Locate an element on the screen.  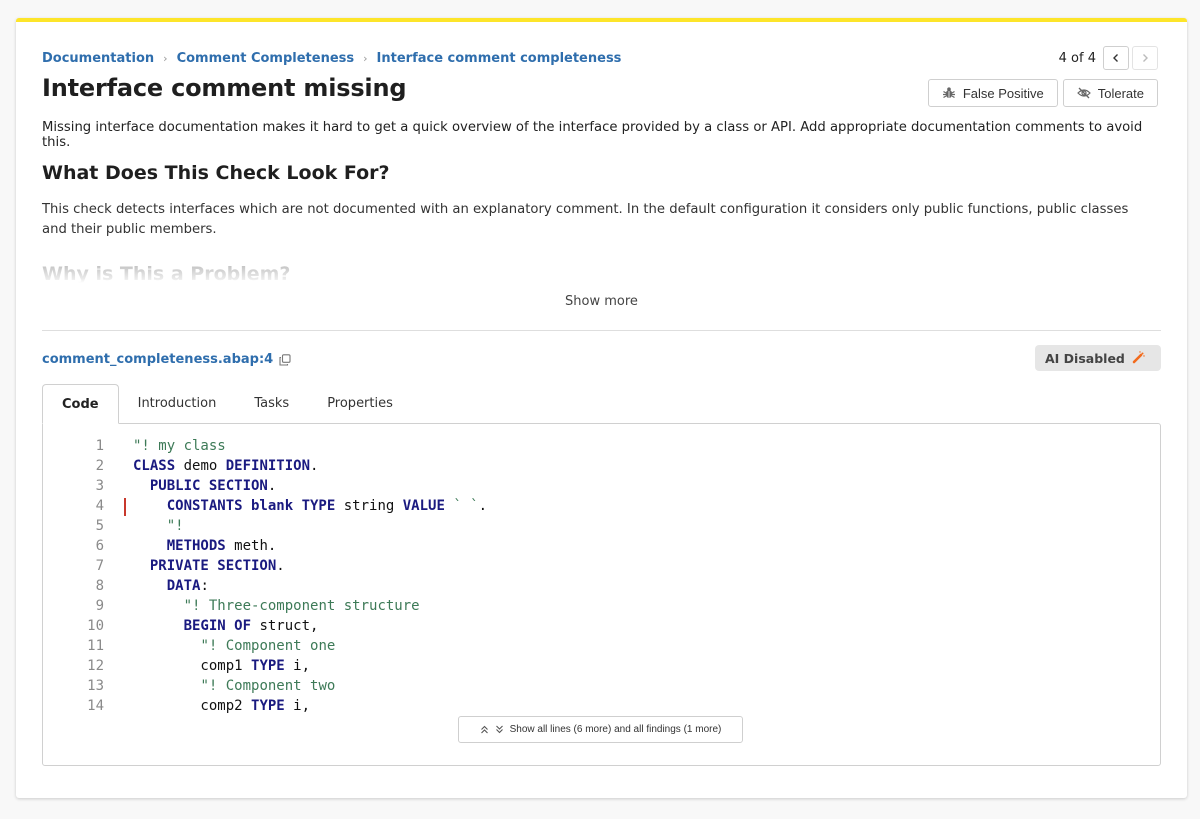
code-text: DATA: is located at coordinates (156, 586).